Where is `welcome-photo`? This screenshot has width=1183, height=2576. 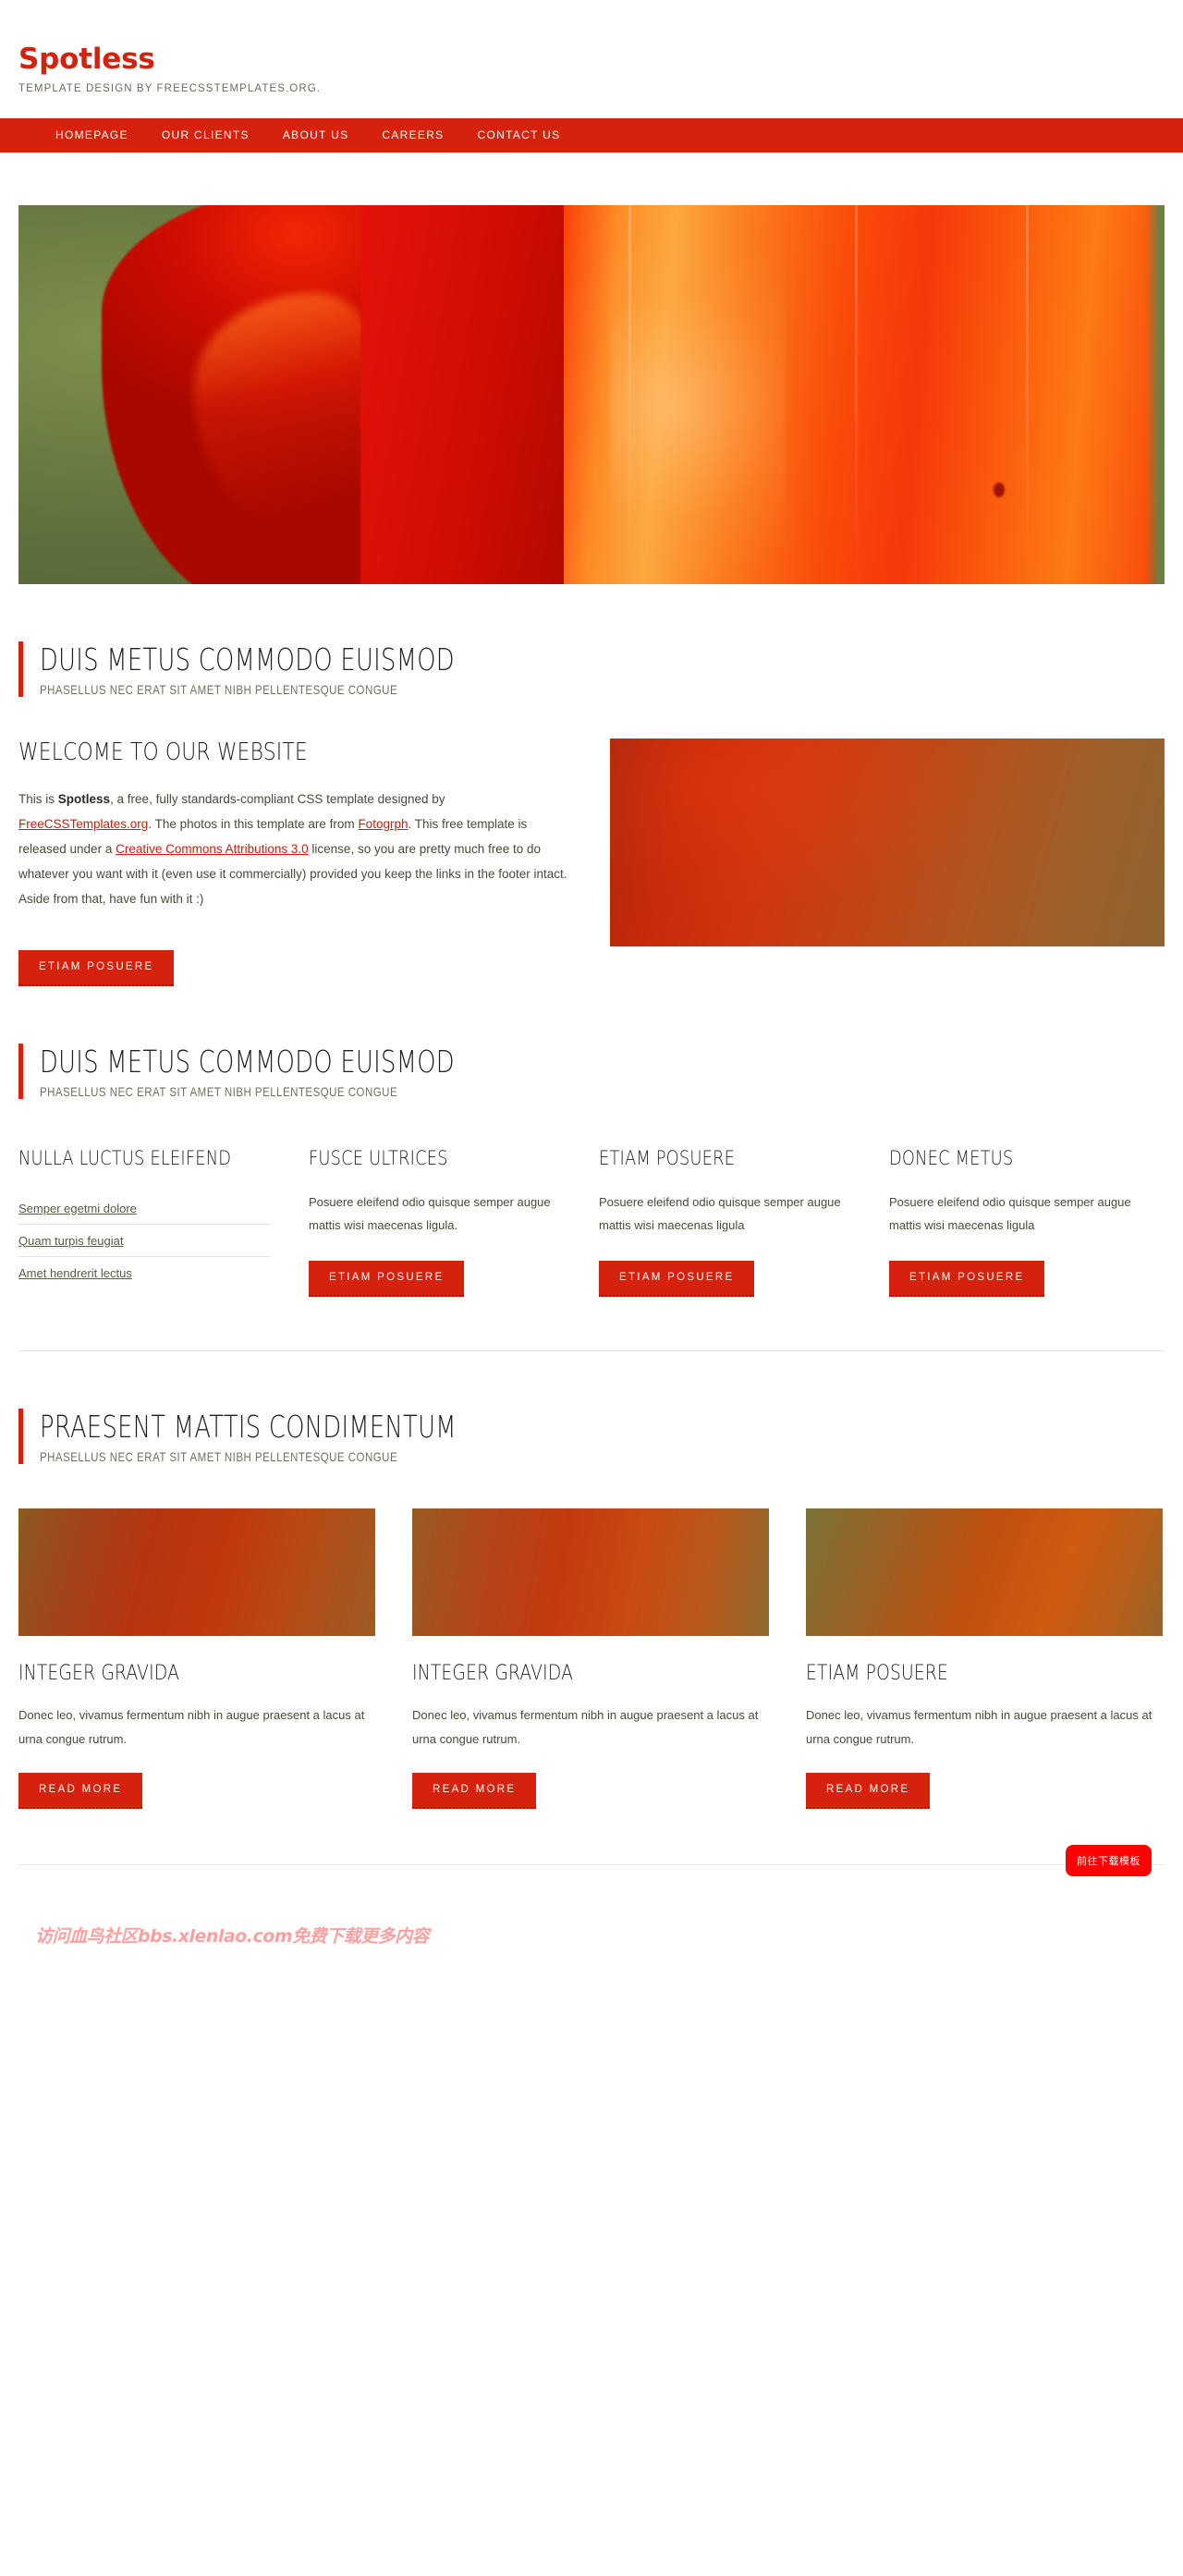
welcome-photo is located at coordinates (887, 843).